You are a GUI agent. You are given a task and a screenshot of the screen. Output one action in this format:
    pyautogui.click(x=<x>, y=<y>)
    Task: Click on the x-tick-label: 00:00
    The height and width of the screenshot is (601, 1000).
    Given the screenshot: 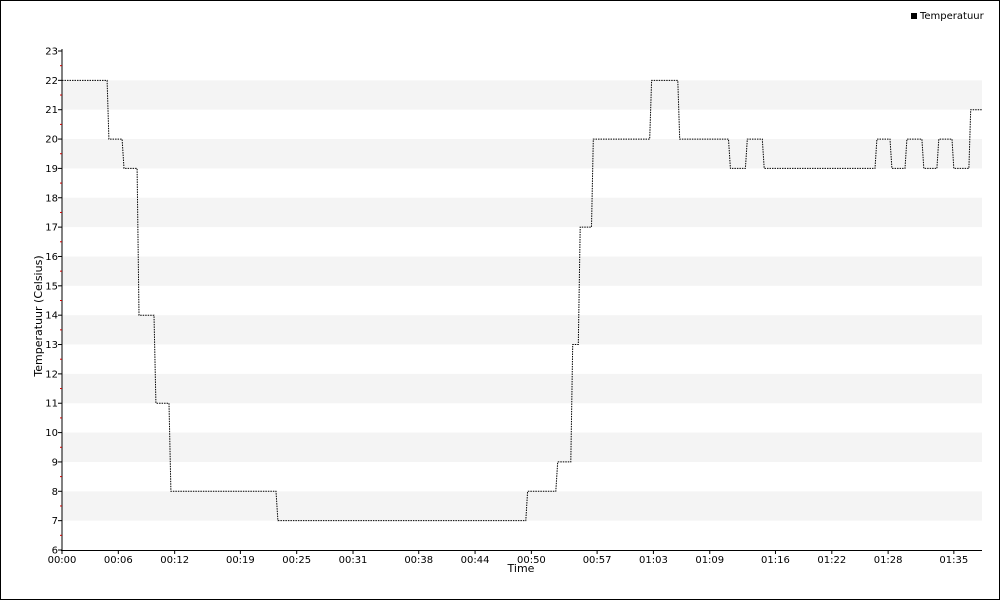 What is the action you would take?
    pyautogui.click(x=62, y=560)
    